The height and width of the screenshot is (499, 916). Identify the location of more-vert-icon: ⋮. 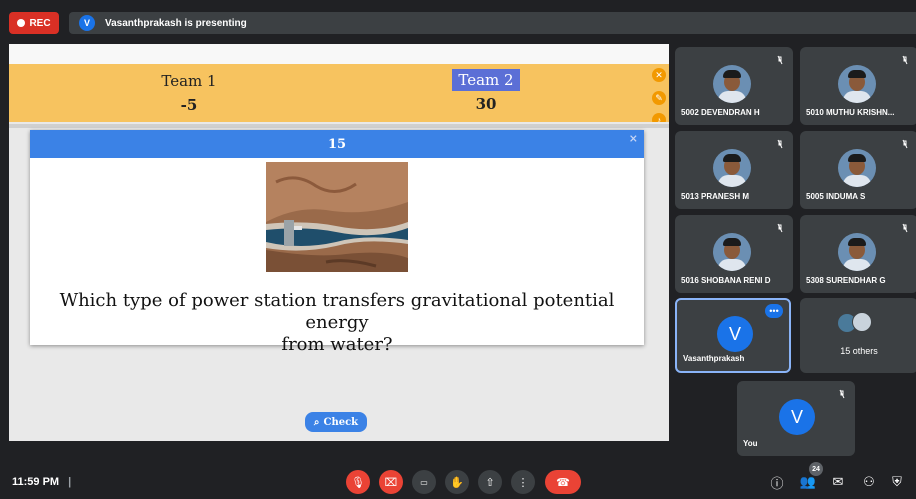
(523, 482).